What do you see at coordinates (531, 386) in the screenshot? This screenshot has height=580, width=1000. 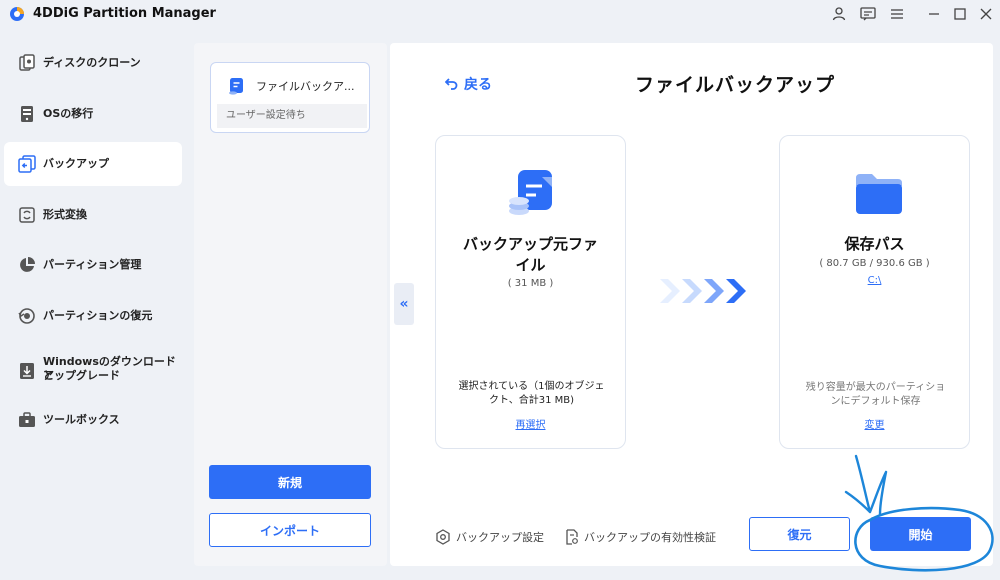 I see `source-desc-line1: 選択されている（1個のオブジェ` at bounding box center [531, 386].